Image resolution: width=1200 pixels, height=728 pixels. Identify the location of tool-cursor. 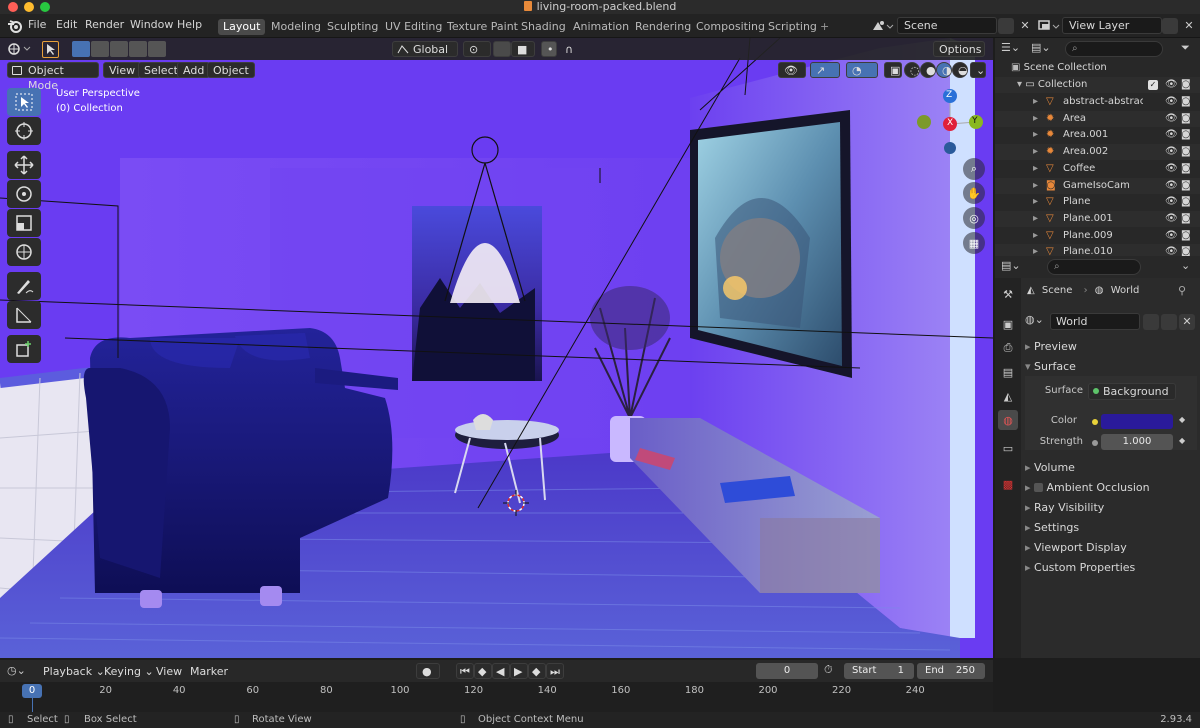
(24, 131).